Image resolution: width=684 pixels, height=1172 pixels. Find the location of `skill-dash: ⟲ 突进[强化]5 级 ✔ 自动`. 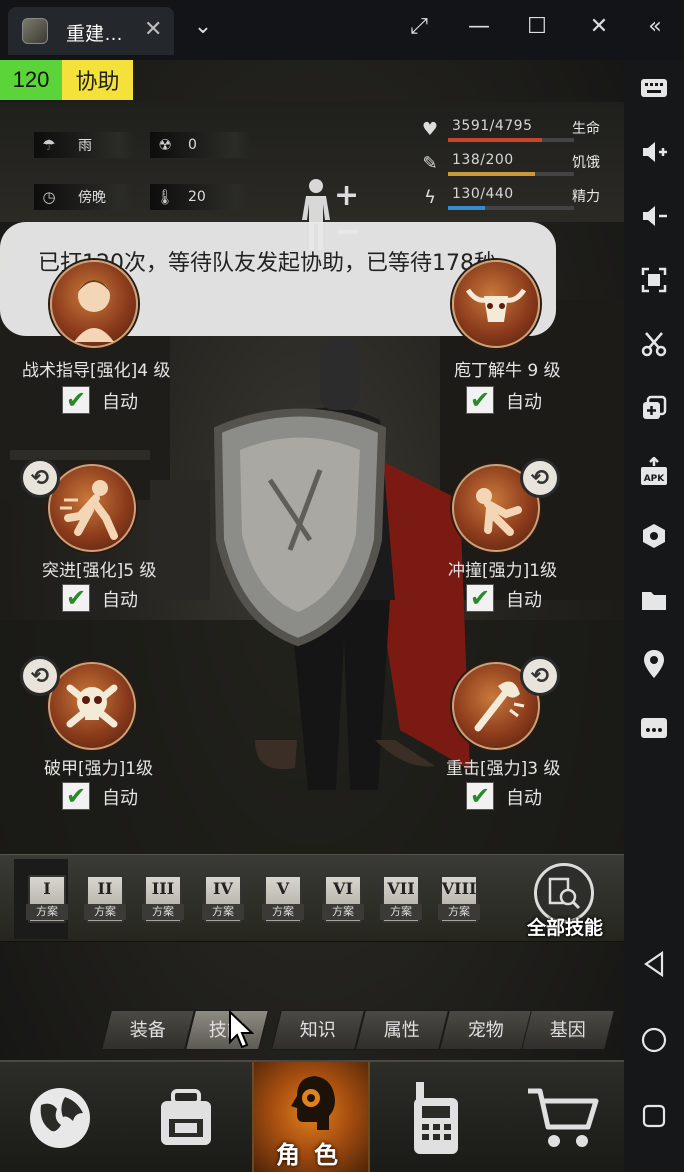

skill-dash: ⟲ 突进[强化]5 级 ✔ 自动 is located at coordinates (120, 548).